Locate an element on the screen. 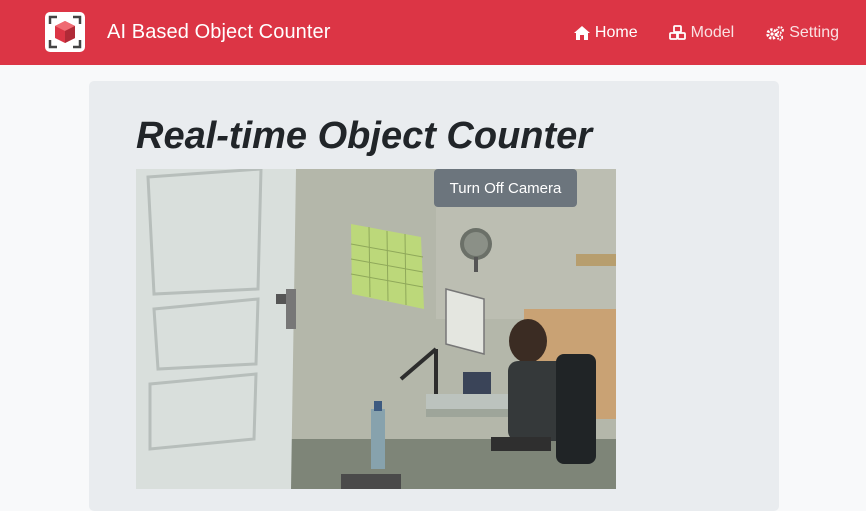  cube-icon is located at coordinates (65, 32).